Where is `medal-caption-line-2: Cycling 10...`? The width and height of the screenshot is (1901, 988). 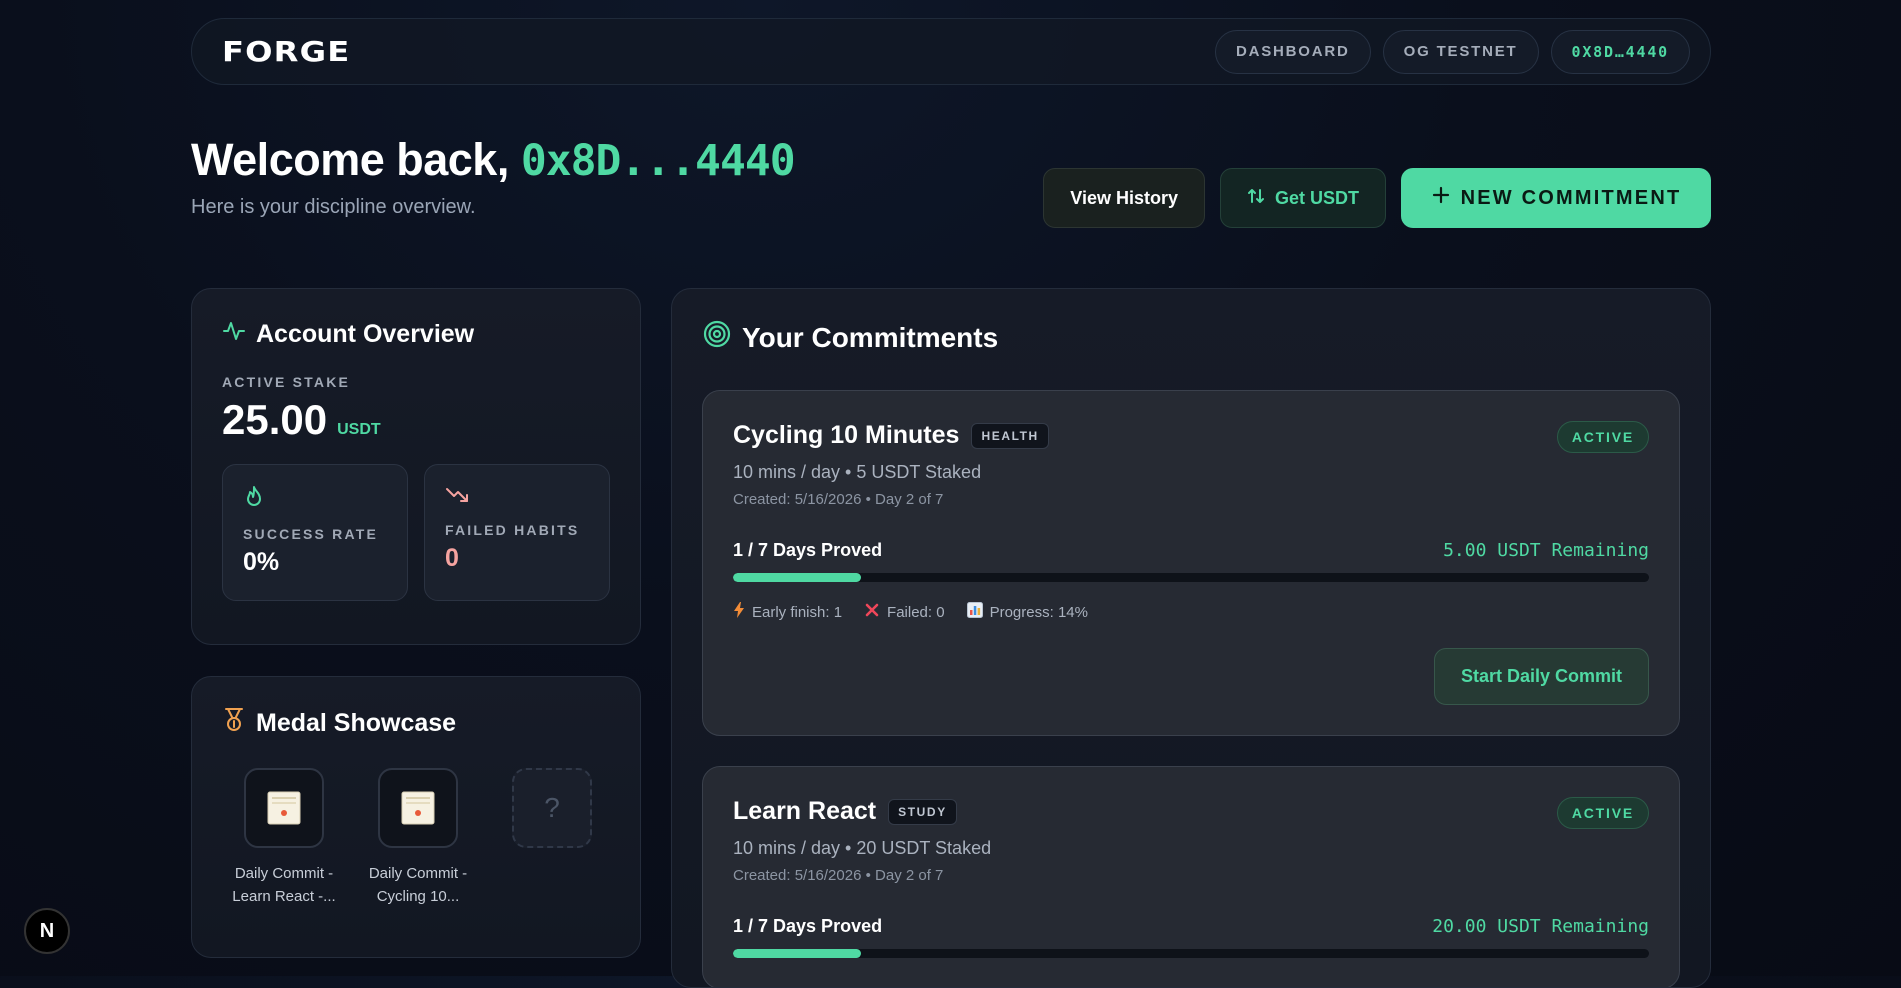 medal-caption-line-2: Cycling 10... is located at coordinates (418, 897).